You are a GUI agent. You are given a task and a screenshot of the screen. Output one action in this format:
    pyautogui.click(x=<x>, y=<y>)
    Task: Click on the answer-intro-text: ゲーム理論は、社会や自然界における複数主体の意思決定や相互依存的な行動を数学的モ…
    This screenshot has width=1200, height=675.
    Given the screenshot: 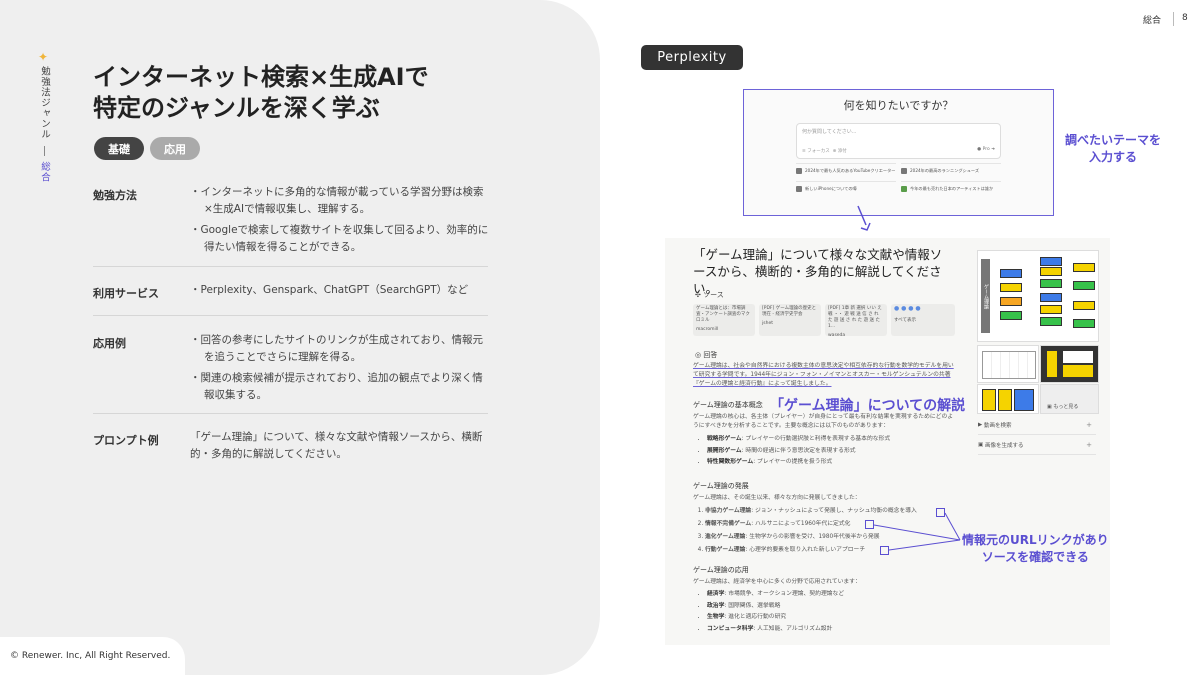 What is the action you would take?
    pyautogui.click(x=823, y=375)
    